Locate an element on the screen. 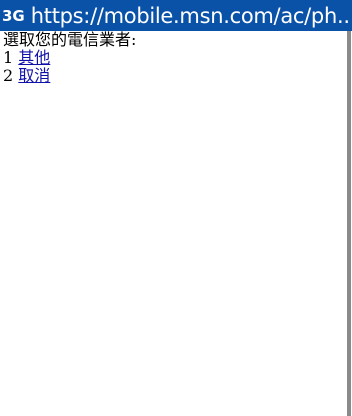  option-link-cancel: 取消 is located at coordinates (34, 75).